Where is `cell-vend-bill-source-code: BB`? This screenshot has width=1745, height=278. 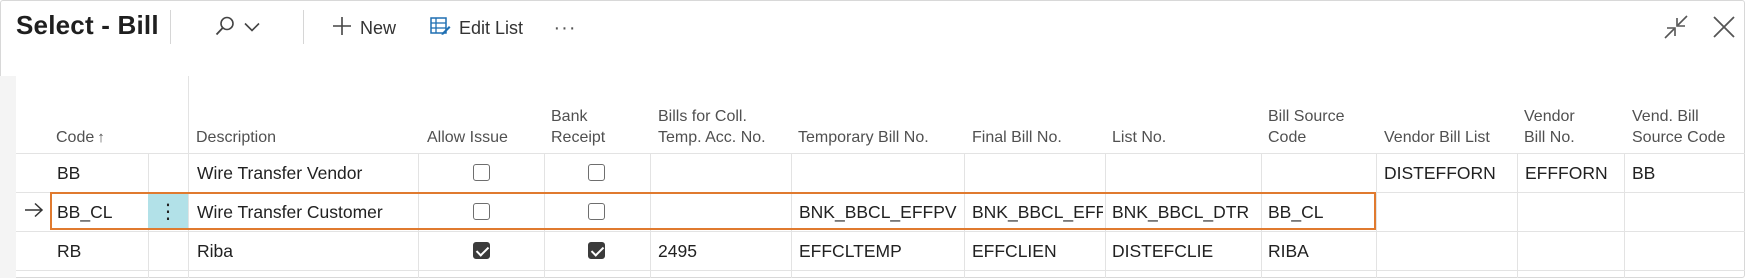 cell-vend-bill-source-code: BB is located at coordinates (1687, 173).